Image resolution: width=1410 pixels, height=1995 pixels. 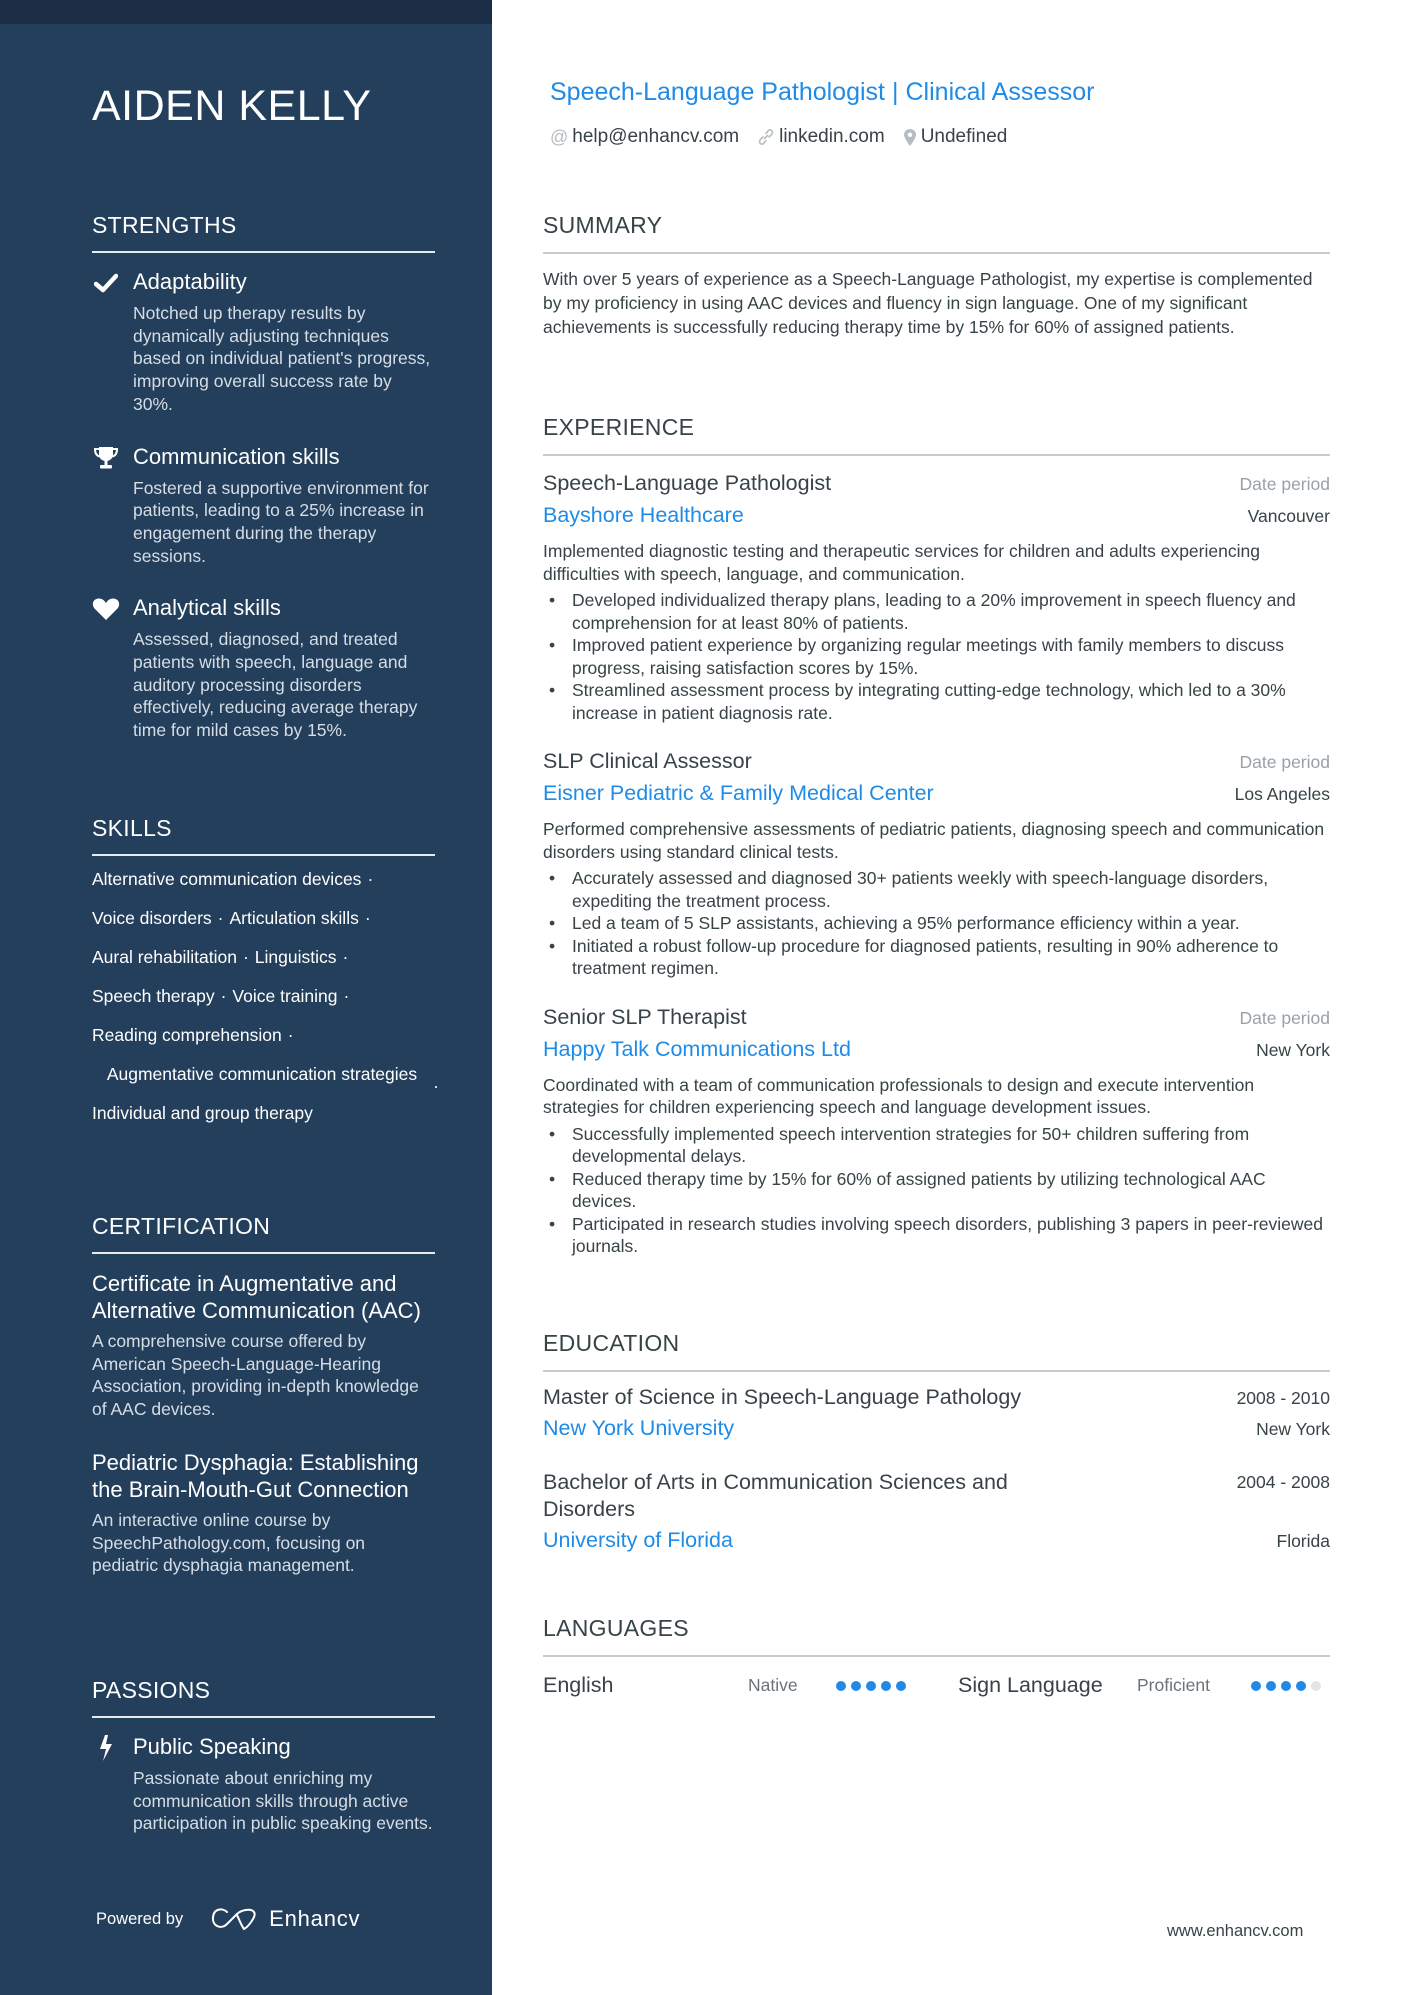 What do you see at coordinates (773, 1685) in the screenshot?
I see `language-level: Native` at bounding box center [773, 1685].